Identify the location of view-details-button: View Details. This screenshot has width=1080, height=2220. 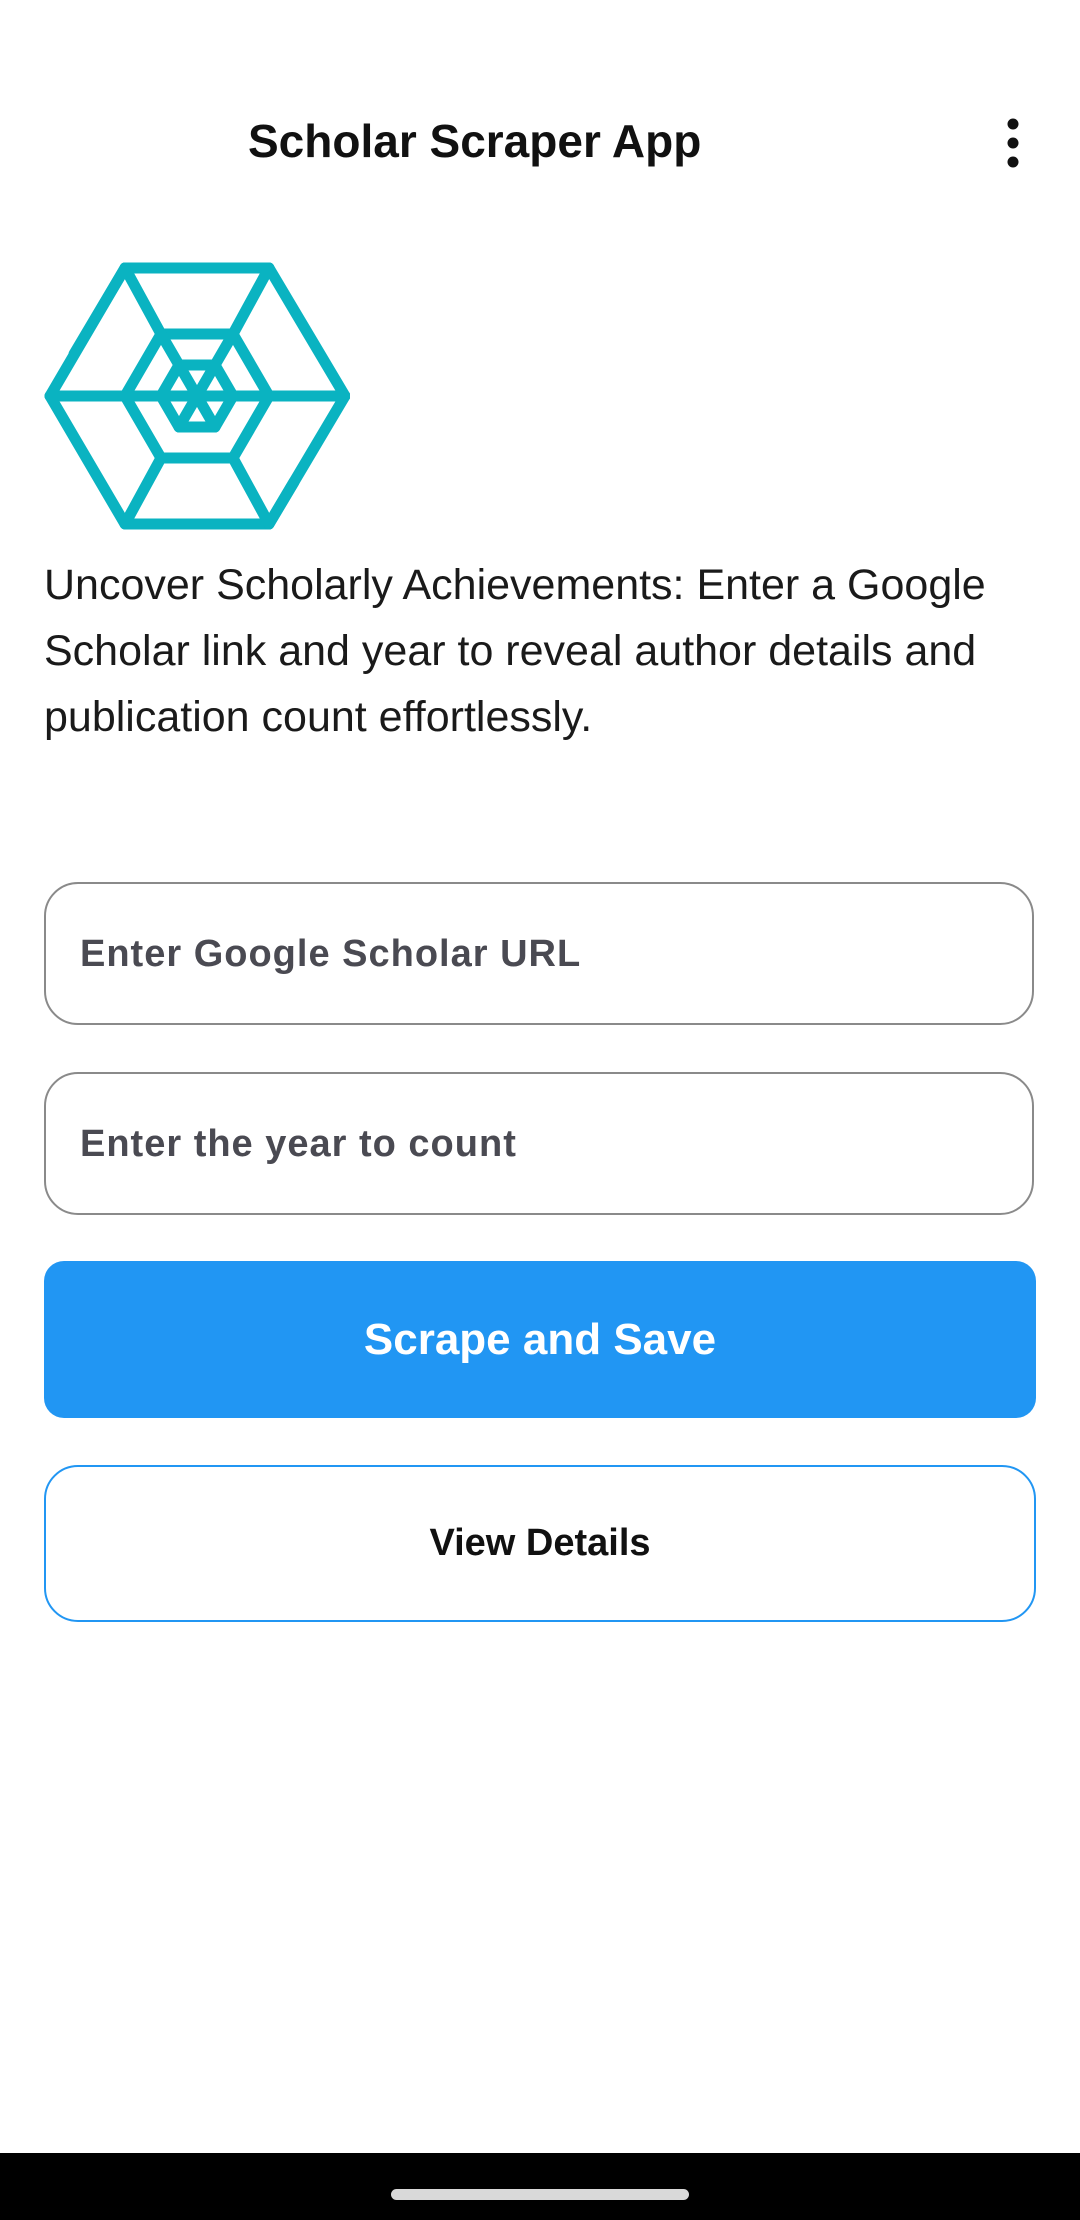
(540, 1543).